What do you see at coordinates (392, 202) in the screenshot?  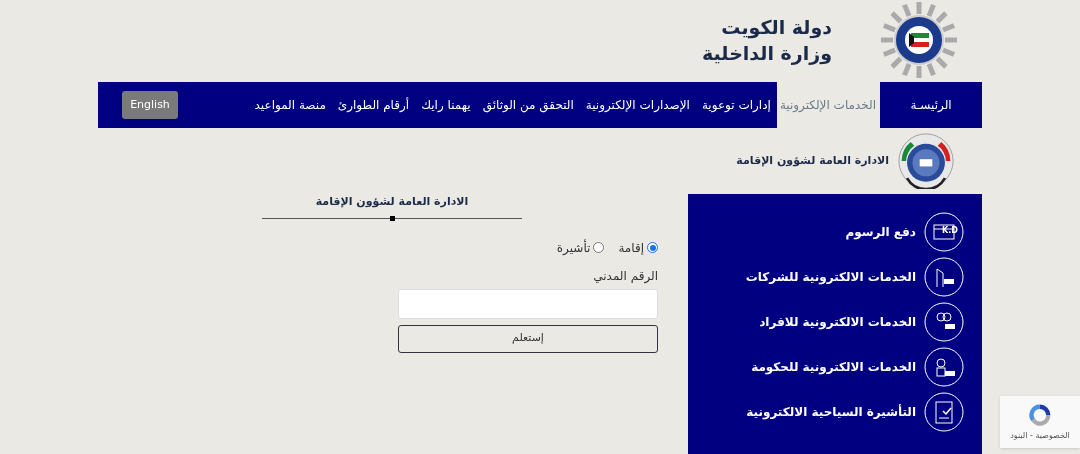 I see `form-heading: الادارة العامة لشؤون الإقامة` at bounding box center [392, 202].